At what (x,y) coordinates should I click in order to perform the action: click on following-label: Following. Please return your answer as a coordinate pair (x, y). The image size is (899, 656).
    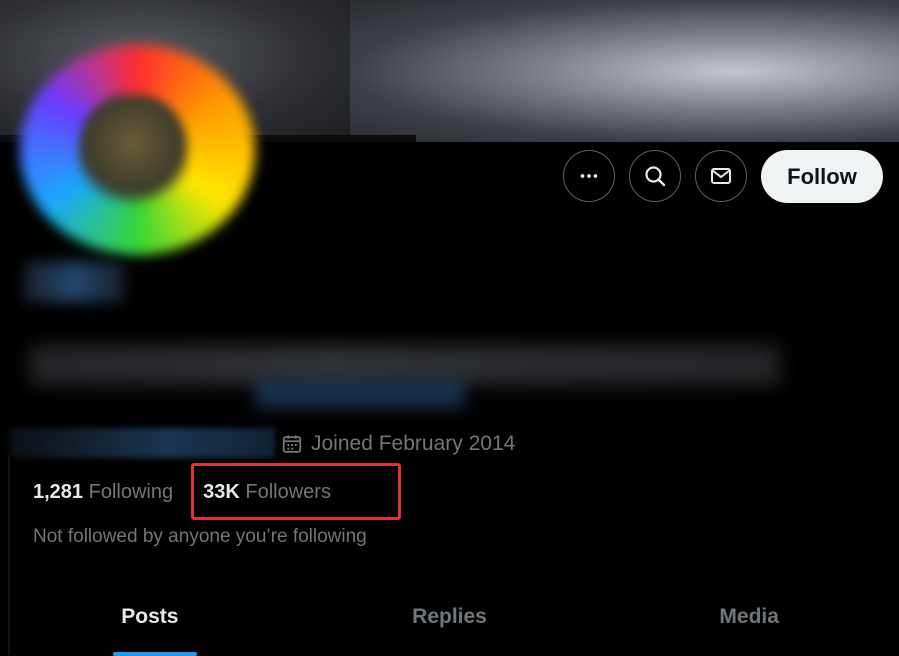
    Looking at the image, I should click on (131, 492).